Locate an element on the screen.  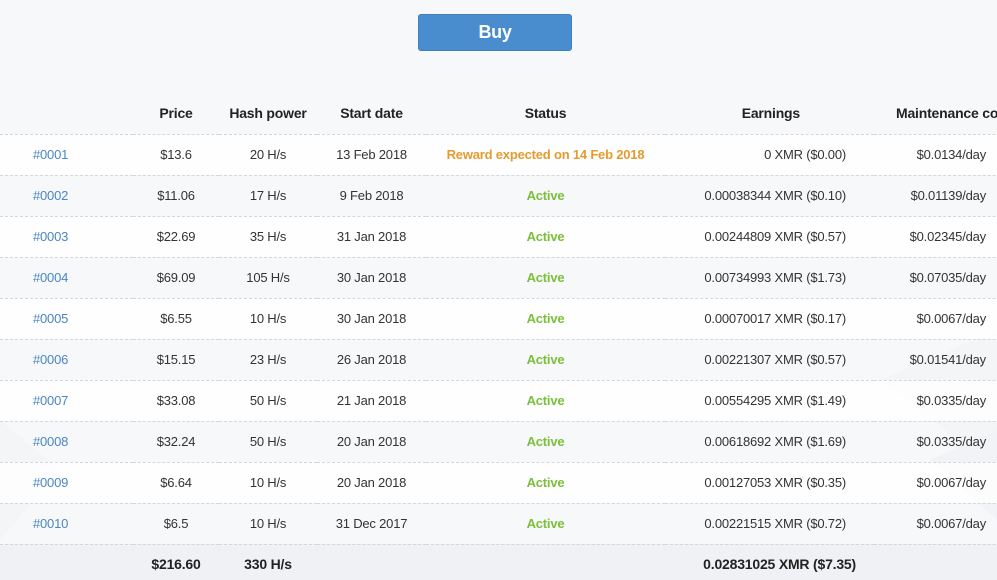
row-price: $22.69 is located at coordinates (176, 237).